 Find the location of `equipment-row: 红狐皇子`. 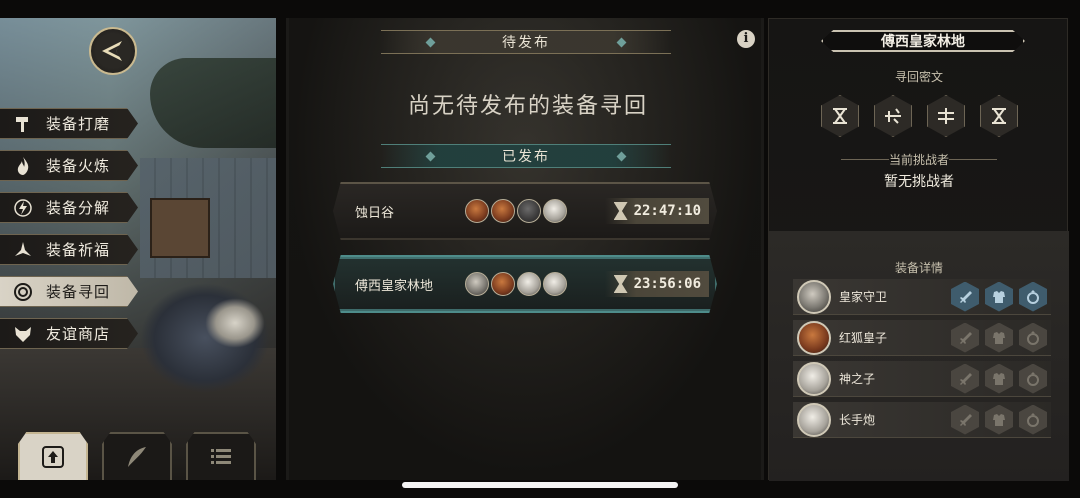

equipment-row: 红狐皇子 is located at coordinates (922, 338).